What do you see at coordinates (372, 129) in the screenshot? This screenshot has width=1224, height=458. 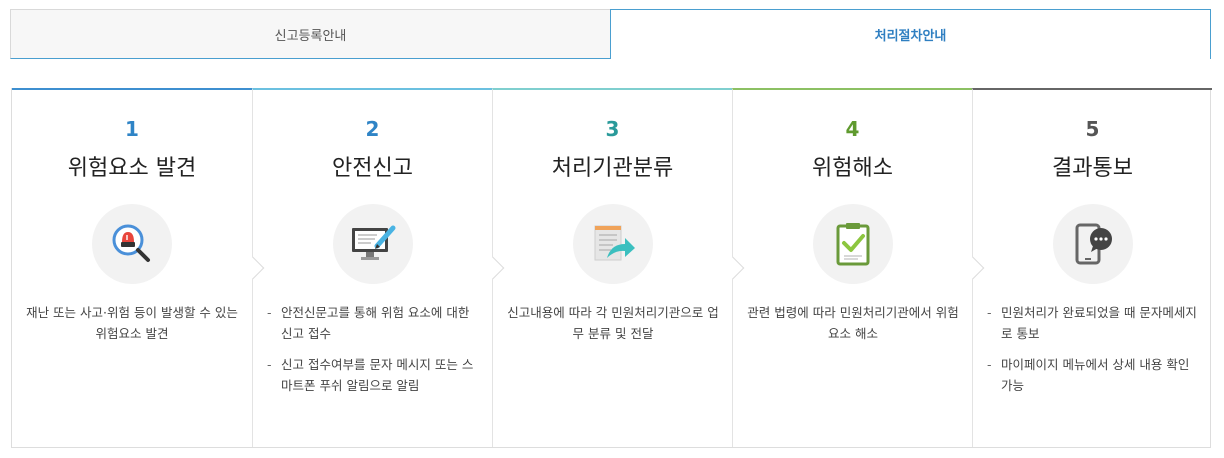 I see `step-number: 2` at bounding box center [372, 129].